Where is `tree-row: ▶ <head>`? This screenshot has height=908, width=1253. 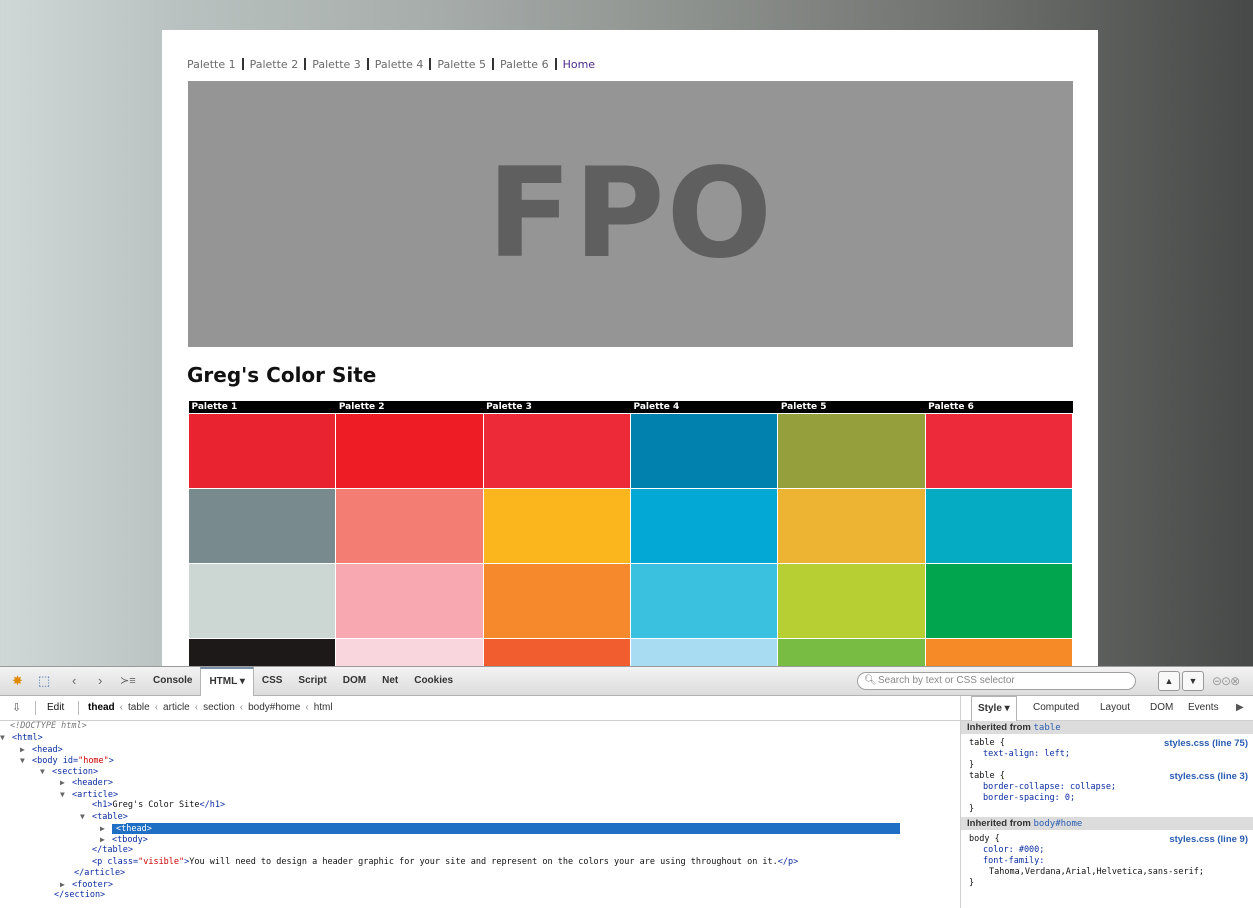
tree-row: ▶ <head> is located at coordinates (479, 749).